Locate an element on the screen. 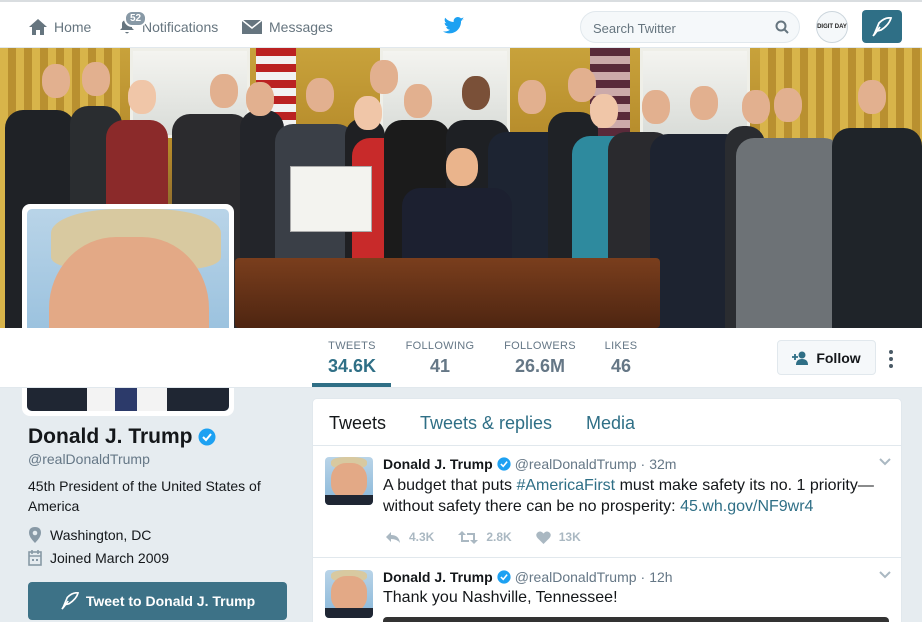  stat-tweets-label: TWEETS is located at coordinates (352, 346).